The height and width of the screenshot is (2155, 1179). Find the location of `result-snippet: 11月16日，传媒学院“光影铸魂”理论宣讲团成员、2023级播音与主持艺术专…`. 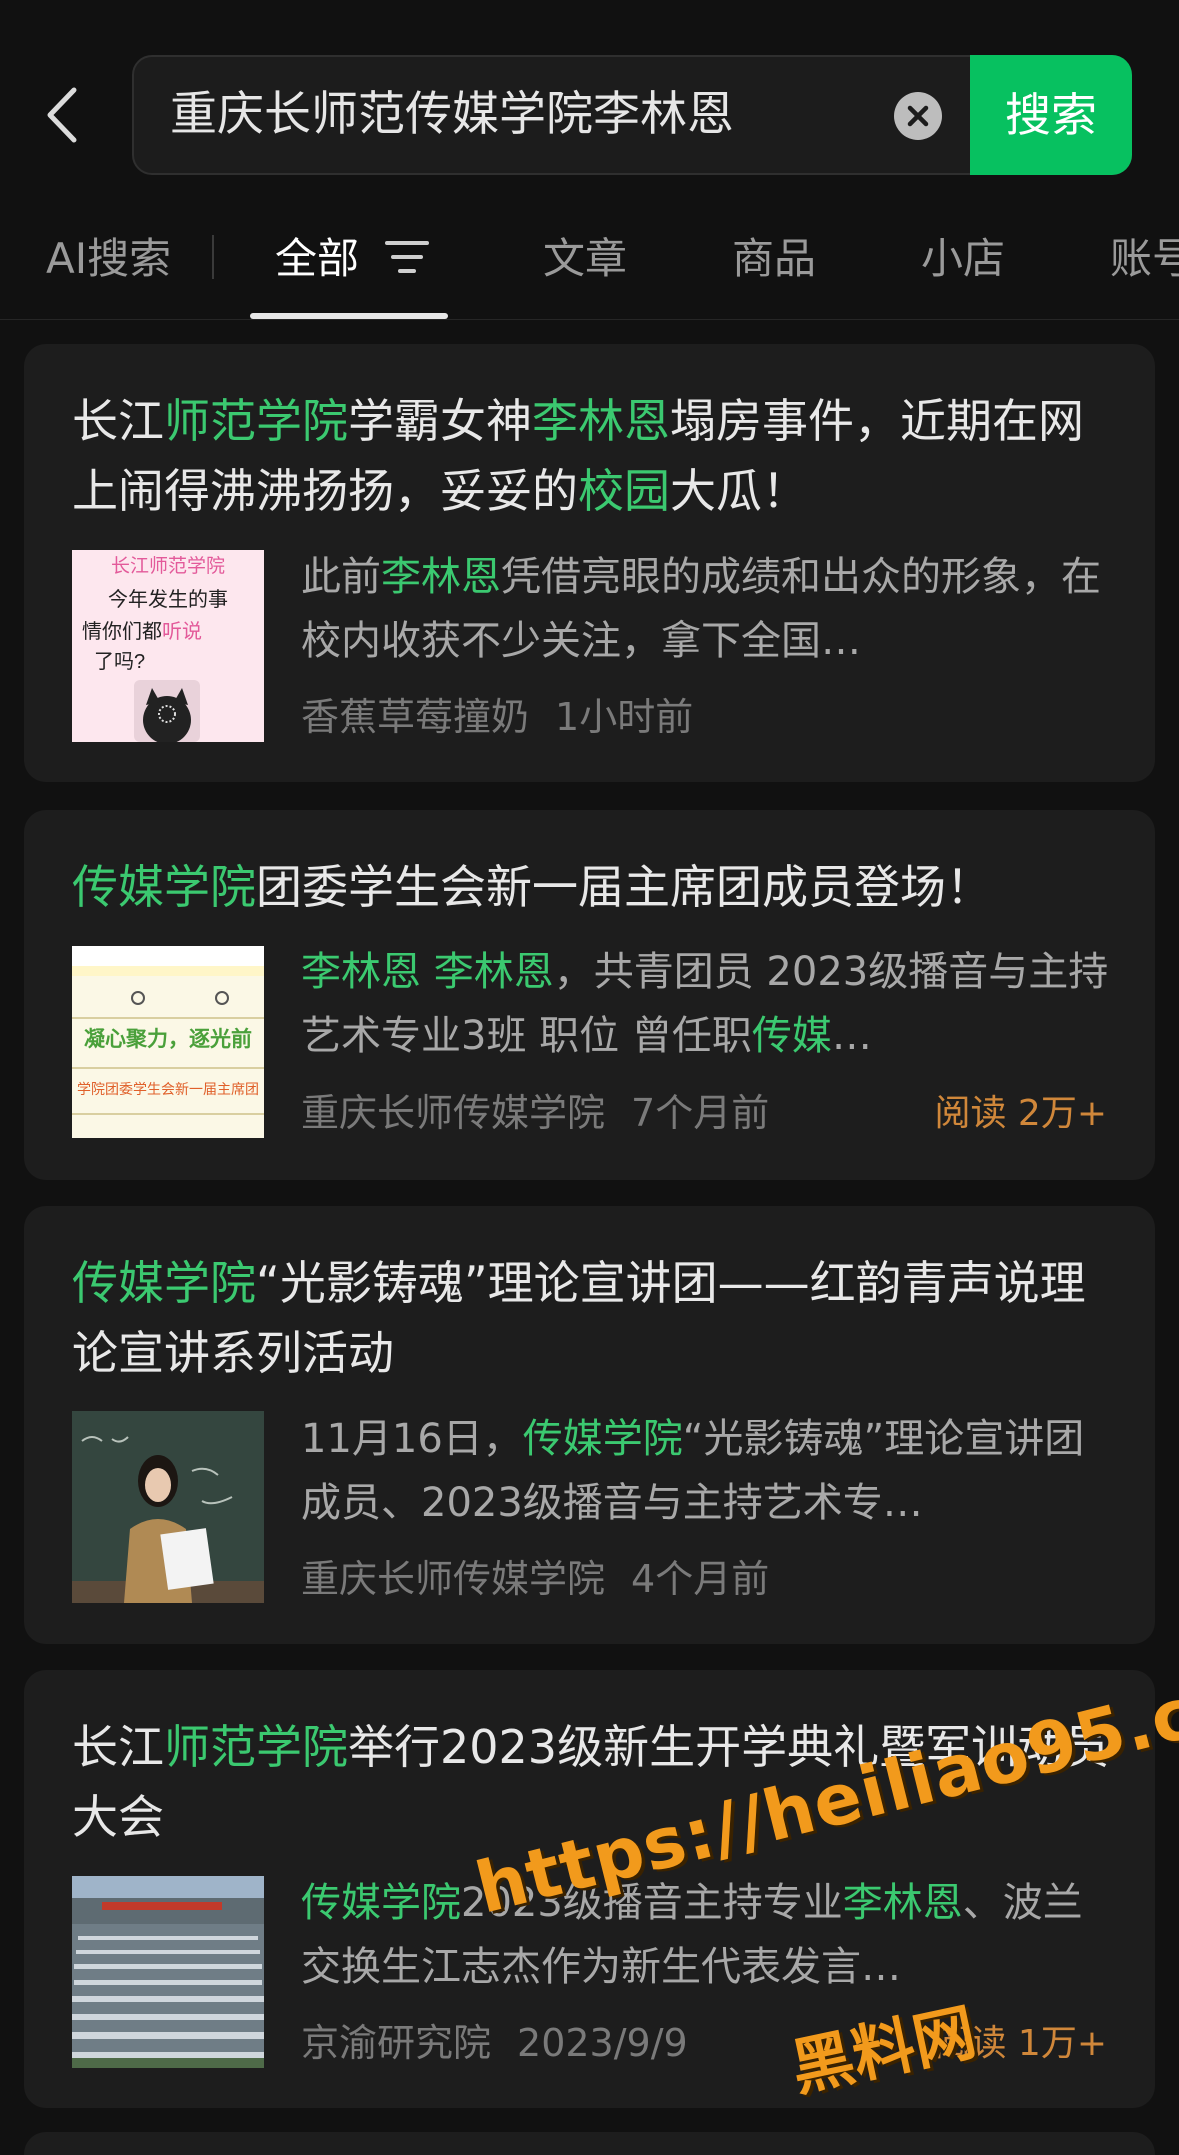

result-snippet: 11月16日，传媒学院“光影铸魂”理论宣讲团成员、2023级播音与主持艺术专… is located at coordinates (711, 1471).